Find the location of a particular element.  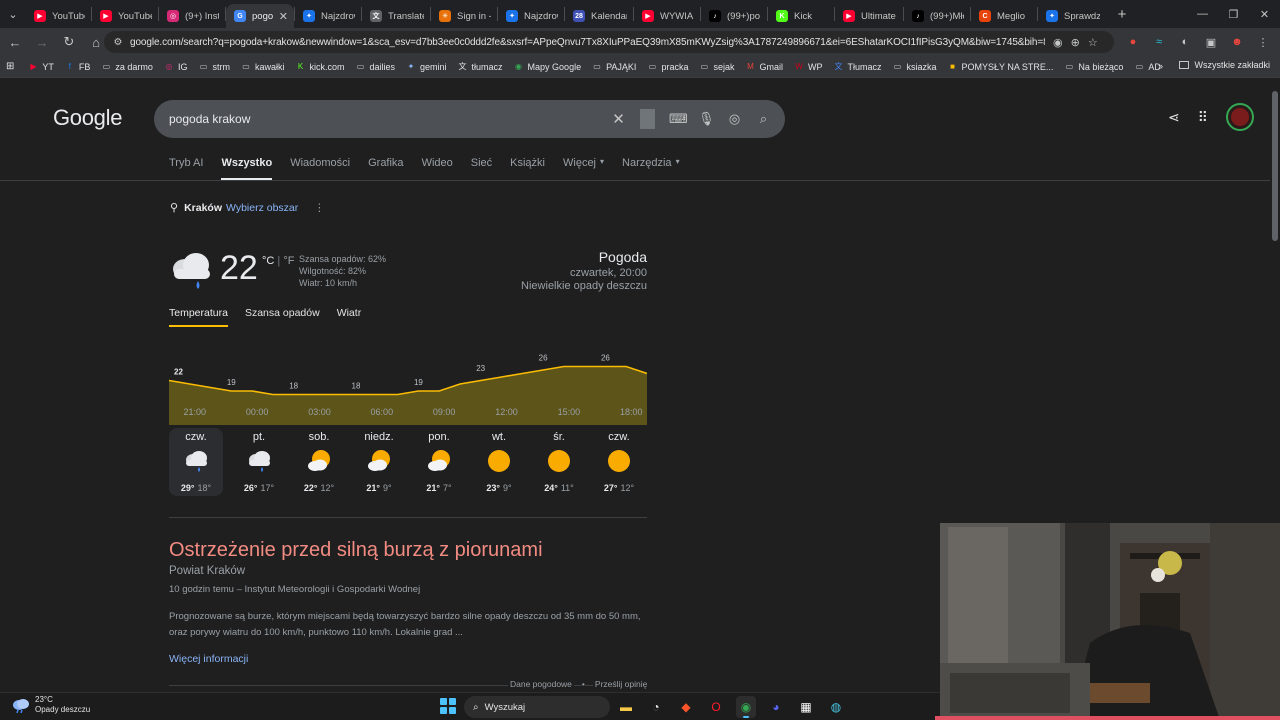

bookmark-item: ▭ PAJĄKI is located at coordinates (614, 67).